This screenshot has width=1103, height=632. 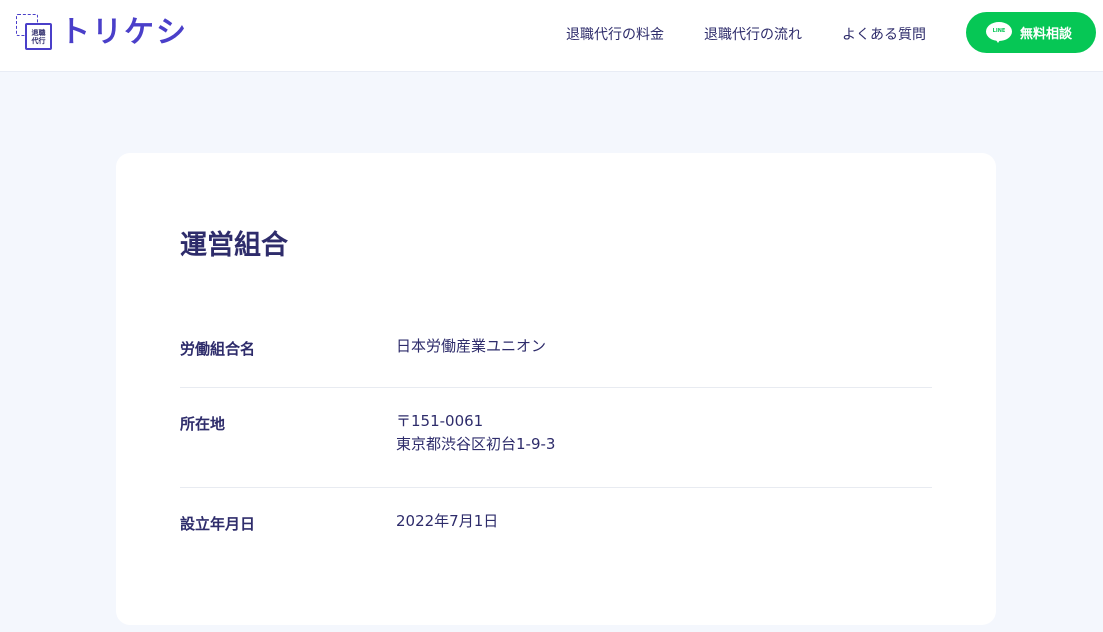 What do you see at coordinates (753, 34) in the screenshot?
I see `nav-link-flow: 退職代行の流れ` at bounding box center [753, 34].